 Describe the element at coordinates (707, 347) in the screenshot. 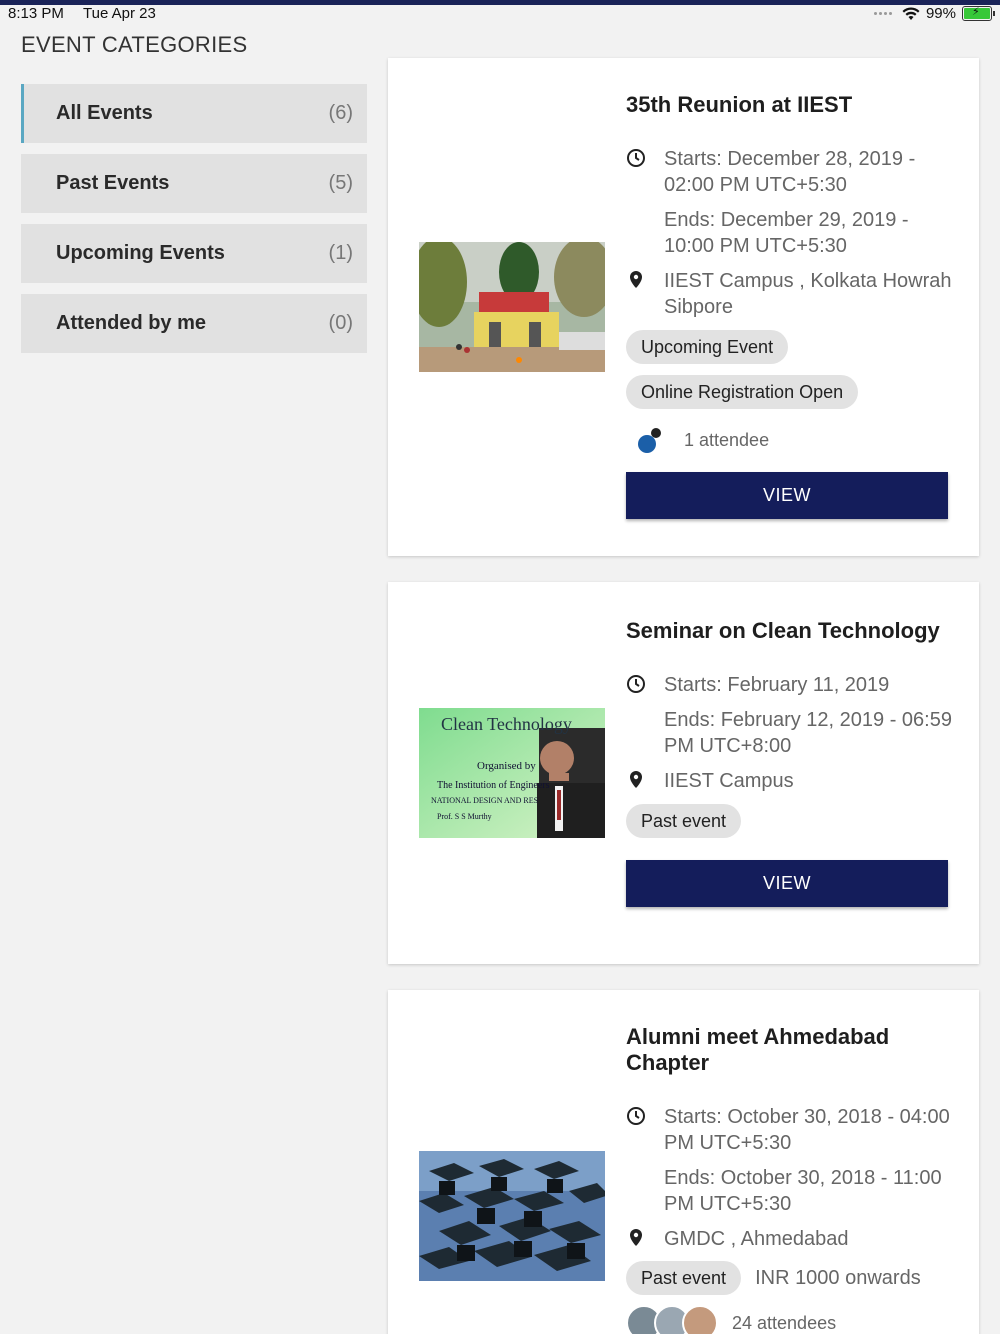

I see `status-chip: Upcoming Event` at that location.